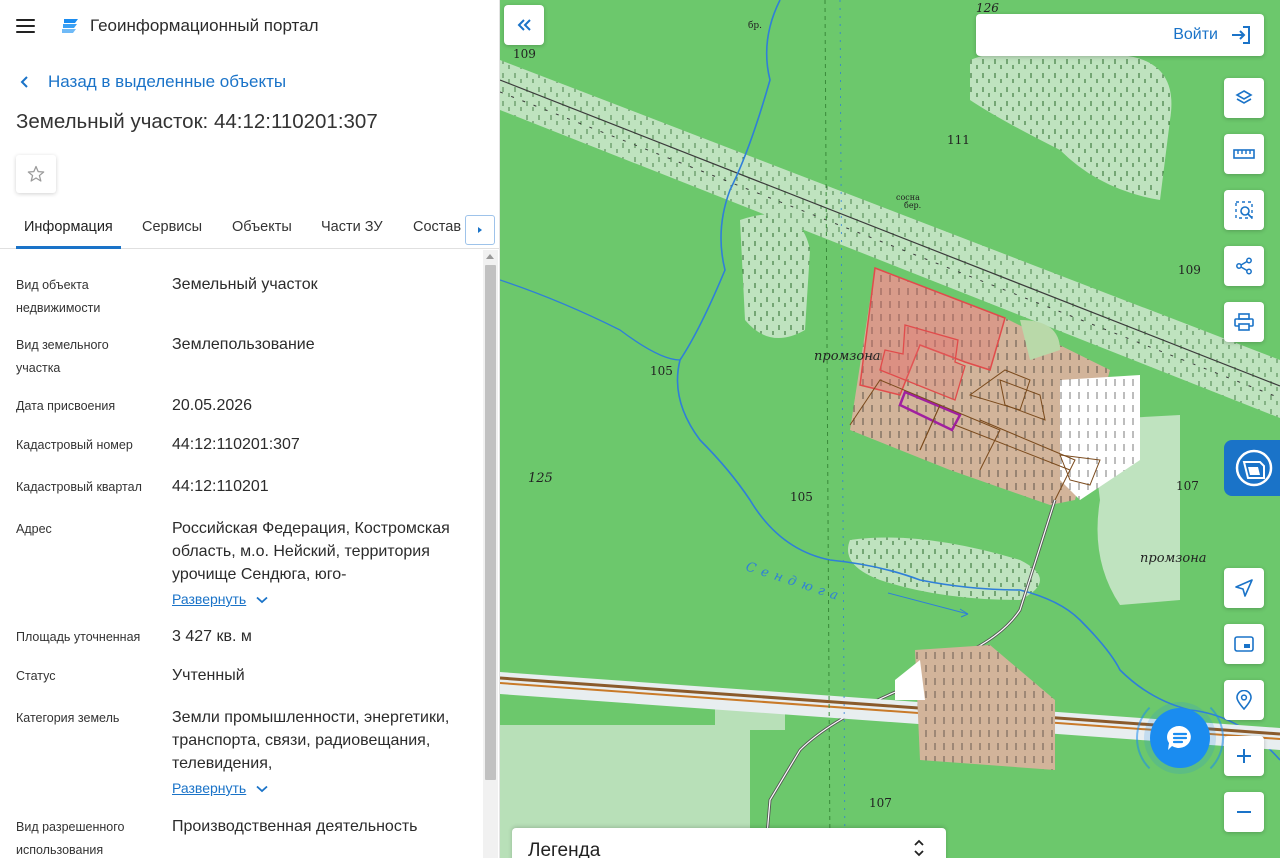 The height and width of the screenshot is (858, 1280). What do you see at coordinates (62, 356) in the screenshot?
I see `property-label: Вид земельного участка` at bounding box center [62, 356].